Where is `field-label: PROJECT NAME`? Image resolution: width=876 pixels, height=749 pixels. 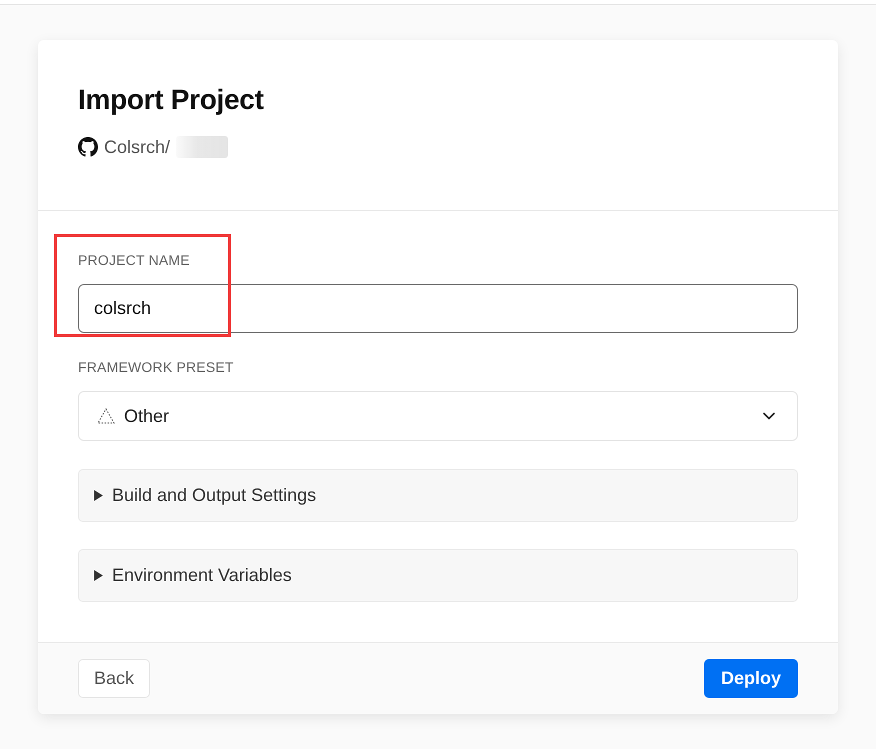 field-label: PROJECT NAME is located at coordinates (134, 260).